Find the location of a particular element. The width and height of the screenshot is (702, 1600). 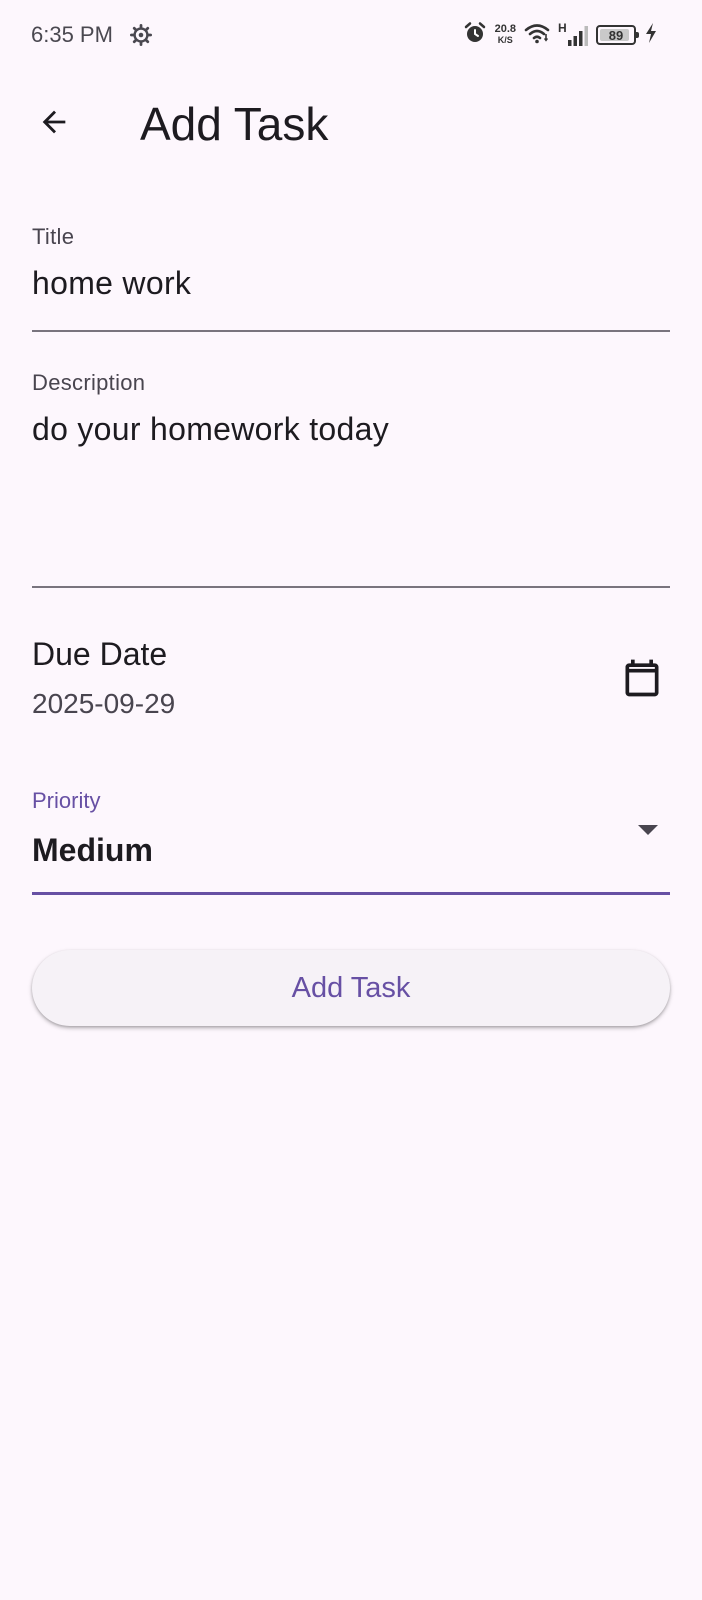

status-bar: 6:35 PM 20.8 K/S H 89 is located at coordinates (351, 36).